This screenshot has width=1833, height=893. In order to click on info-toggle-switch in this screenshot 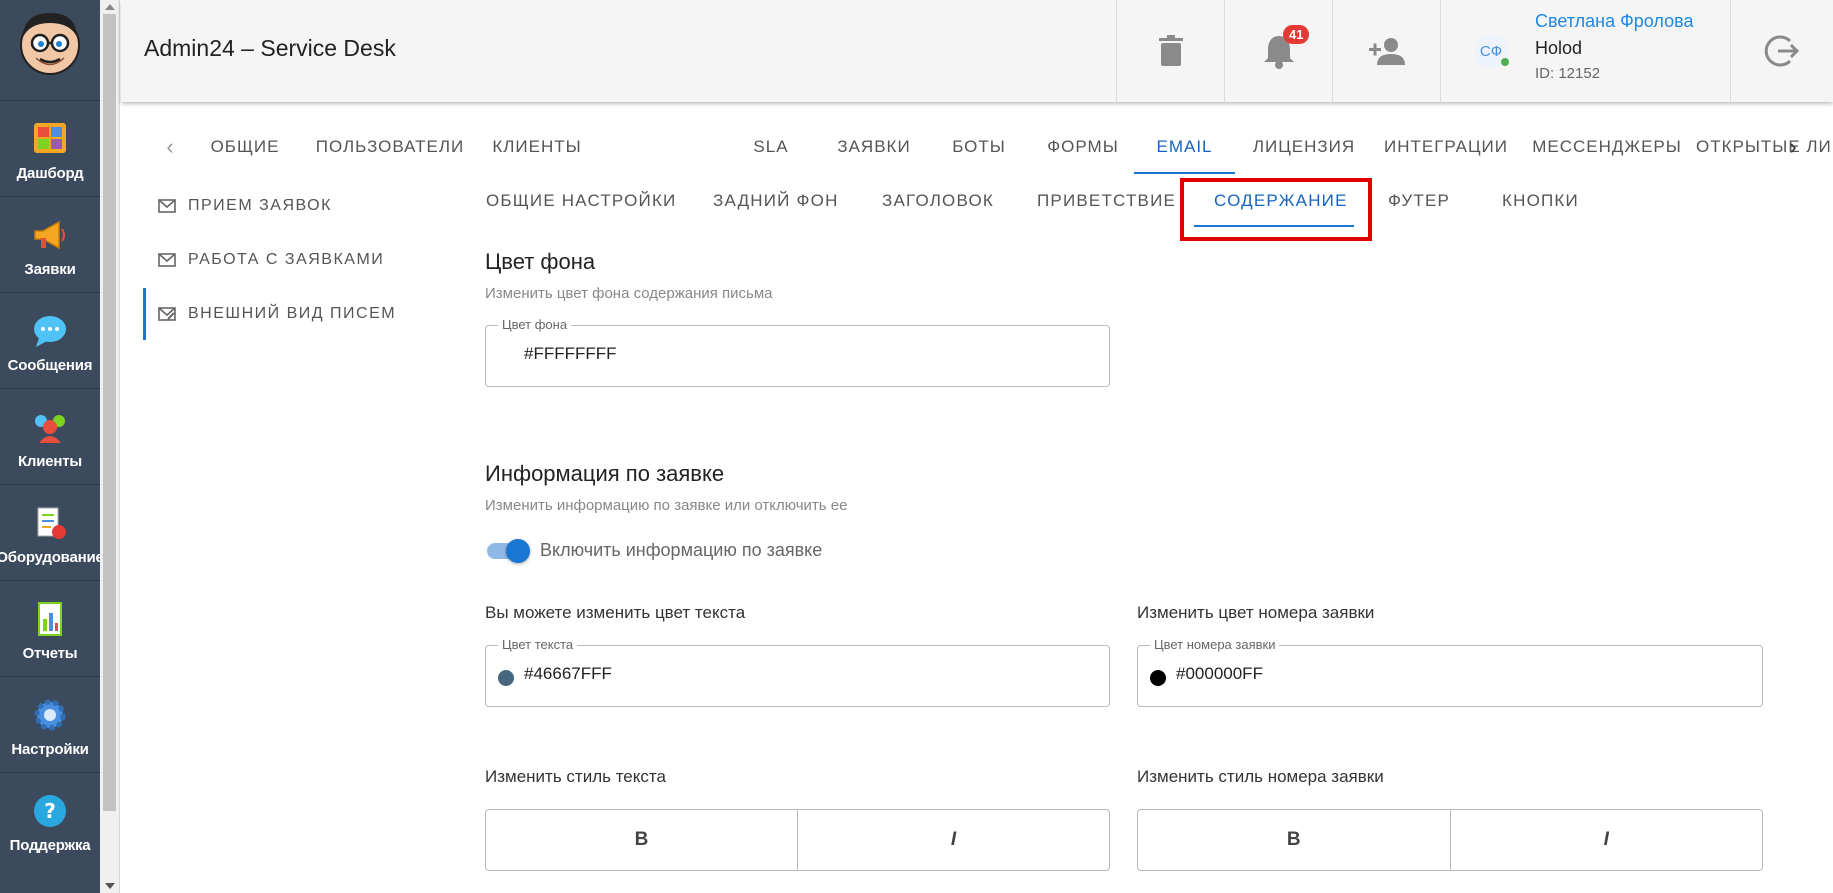, I will do `click(518, 551)`.